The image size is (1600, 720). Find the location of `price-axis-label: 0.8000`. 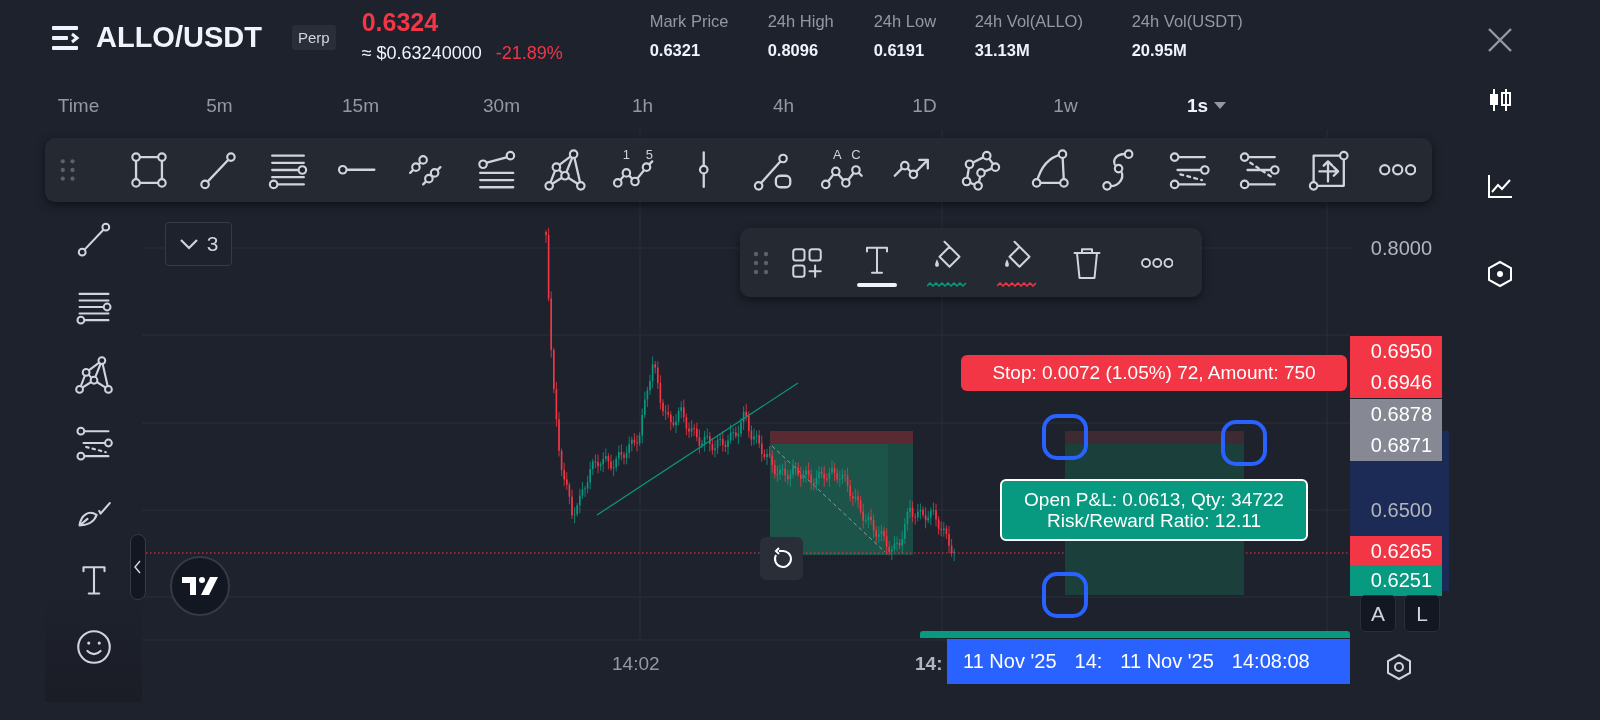

price-axis-label: 0.8000 is located at coordinates (1401, 248).